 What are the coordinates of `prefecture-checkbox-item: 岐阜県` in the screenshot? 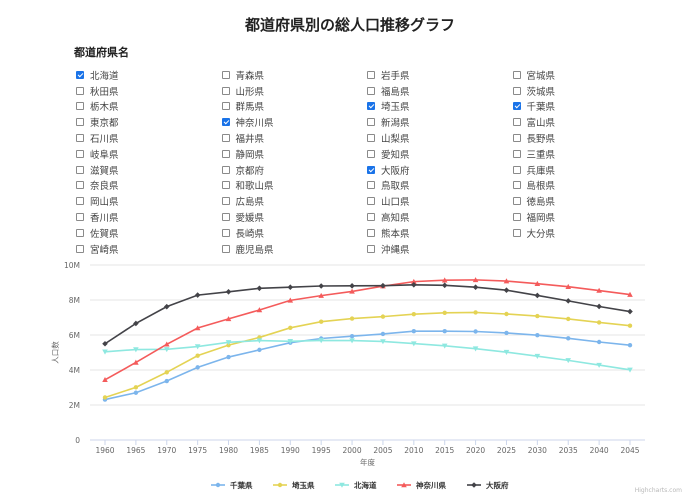 It's located at (147, 154).